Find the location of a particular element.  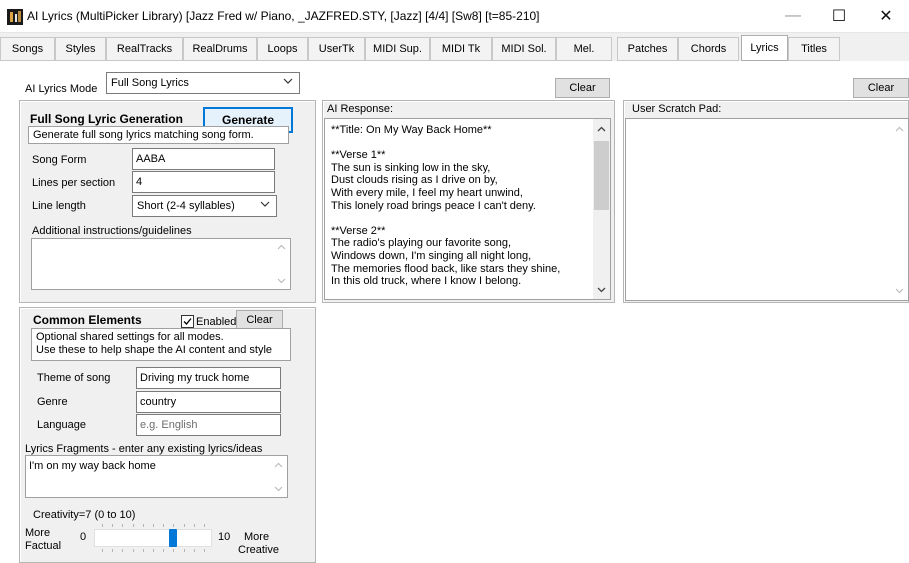

mode-select: Full Song Lyrics is located at coordinates (203, 83).